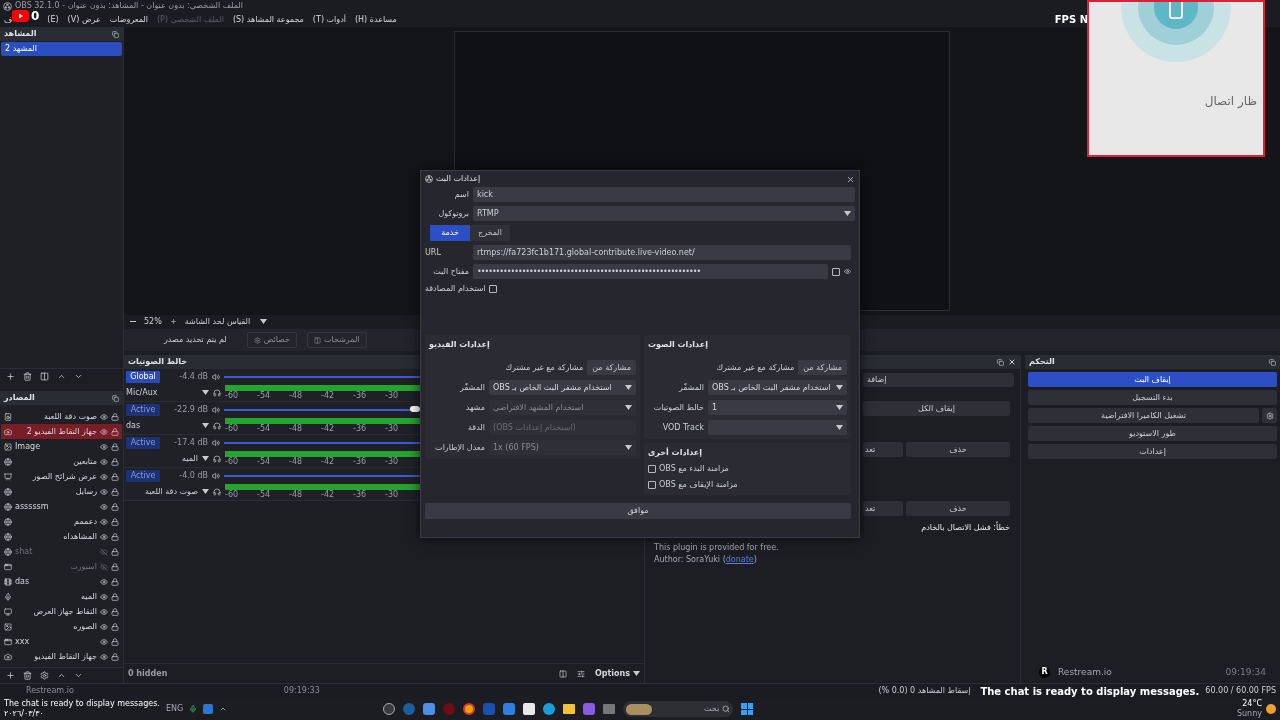 The height and width of the screenshot is (720, 1280). What do you see at coordinates (223, 709) in the screenshot?
I see `chevron-up-icon` at bounding box center [223, 709].